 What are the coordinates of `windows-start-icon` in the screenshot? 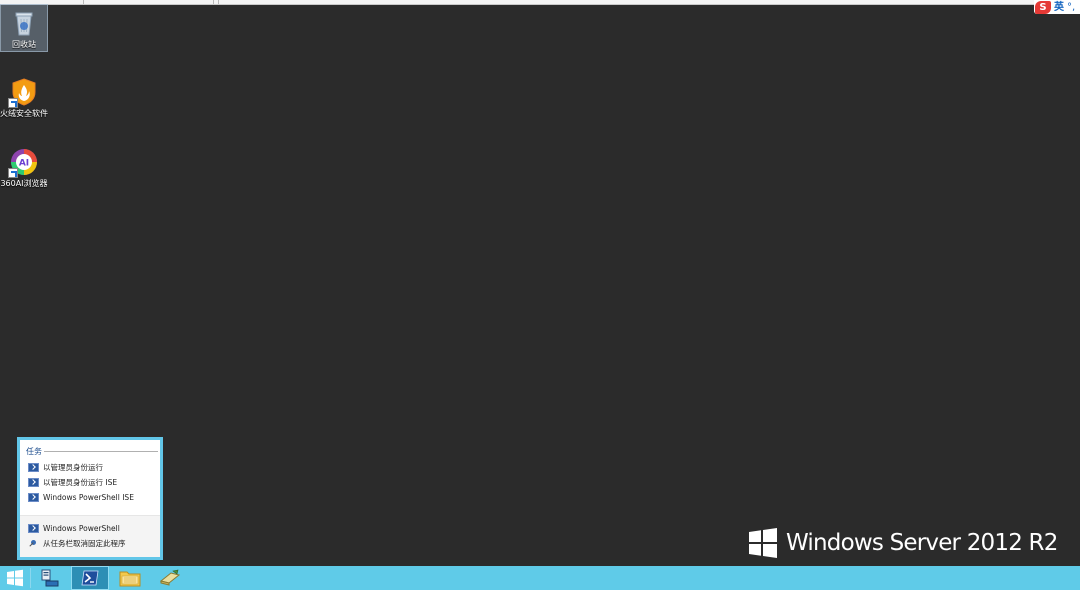 It's located at (15, 578).